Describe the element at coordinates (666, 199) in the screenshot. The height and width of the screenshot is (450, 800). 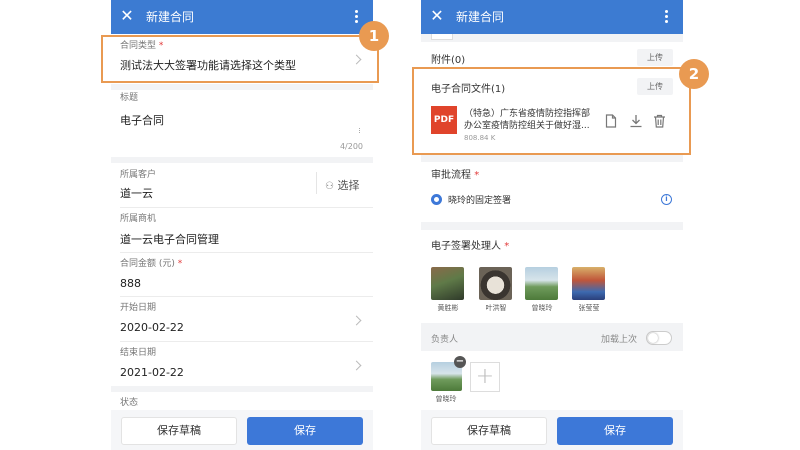
I see `info-icon: i` at that location.